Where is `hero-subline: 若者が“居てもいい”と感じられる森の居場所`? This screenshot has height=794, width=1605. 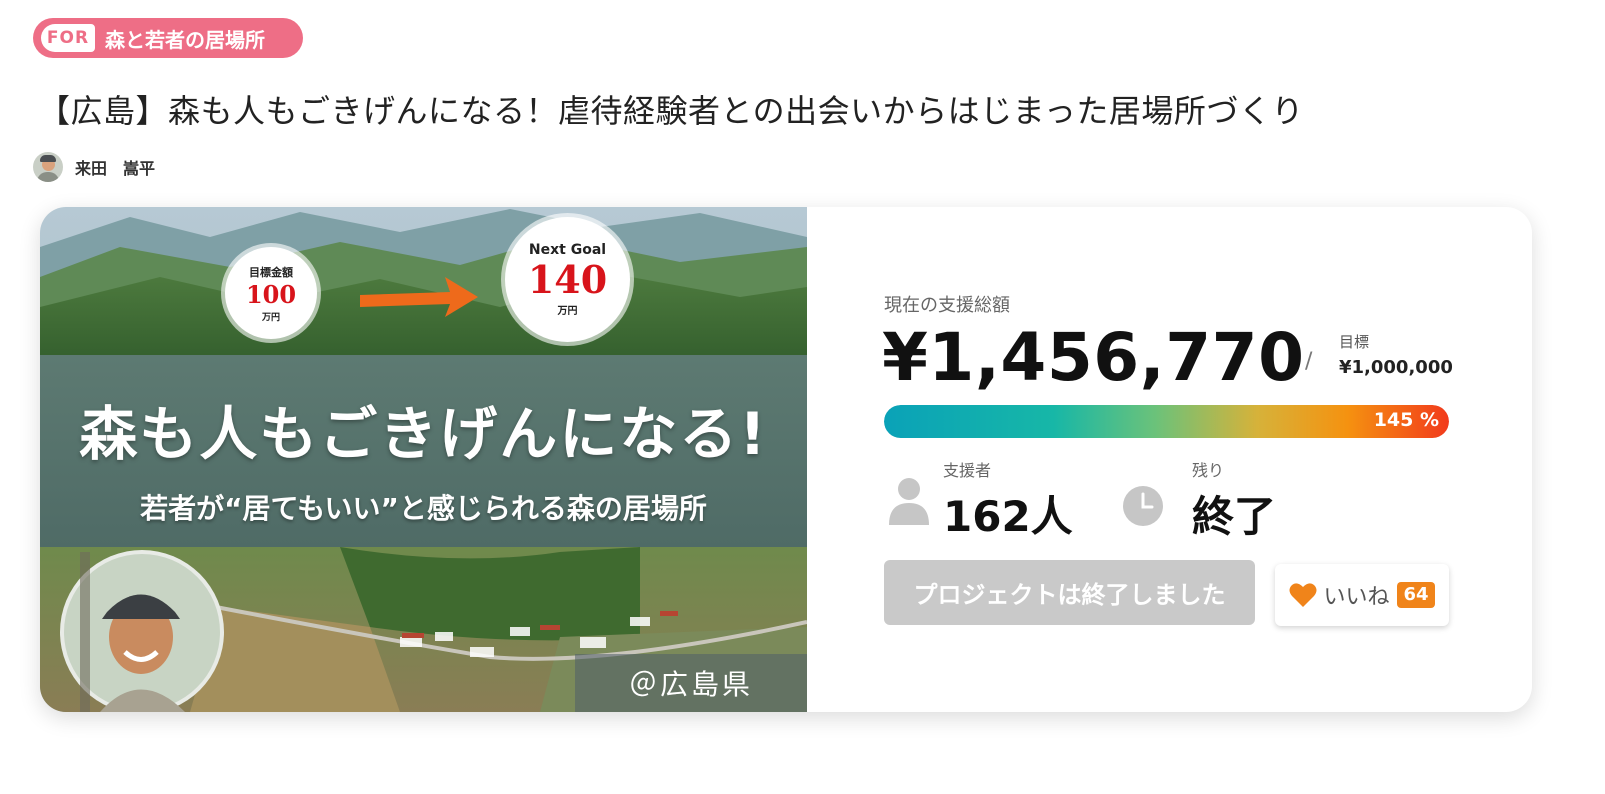 hero-subline: 若者が“居てもいい”と感じられる森の居場所 is located at coordinates (423, 508).